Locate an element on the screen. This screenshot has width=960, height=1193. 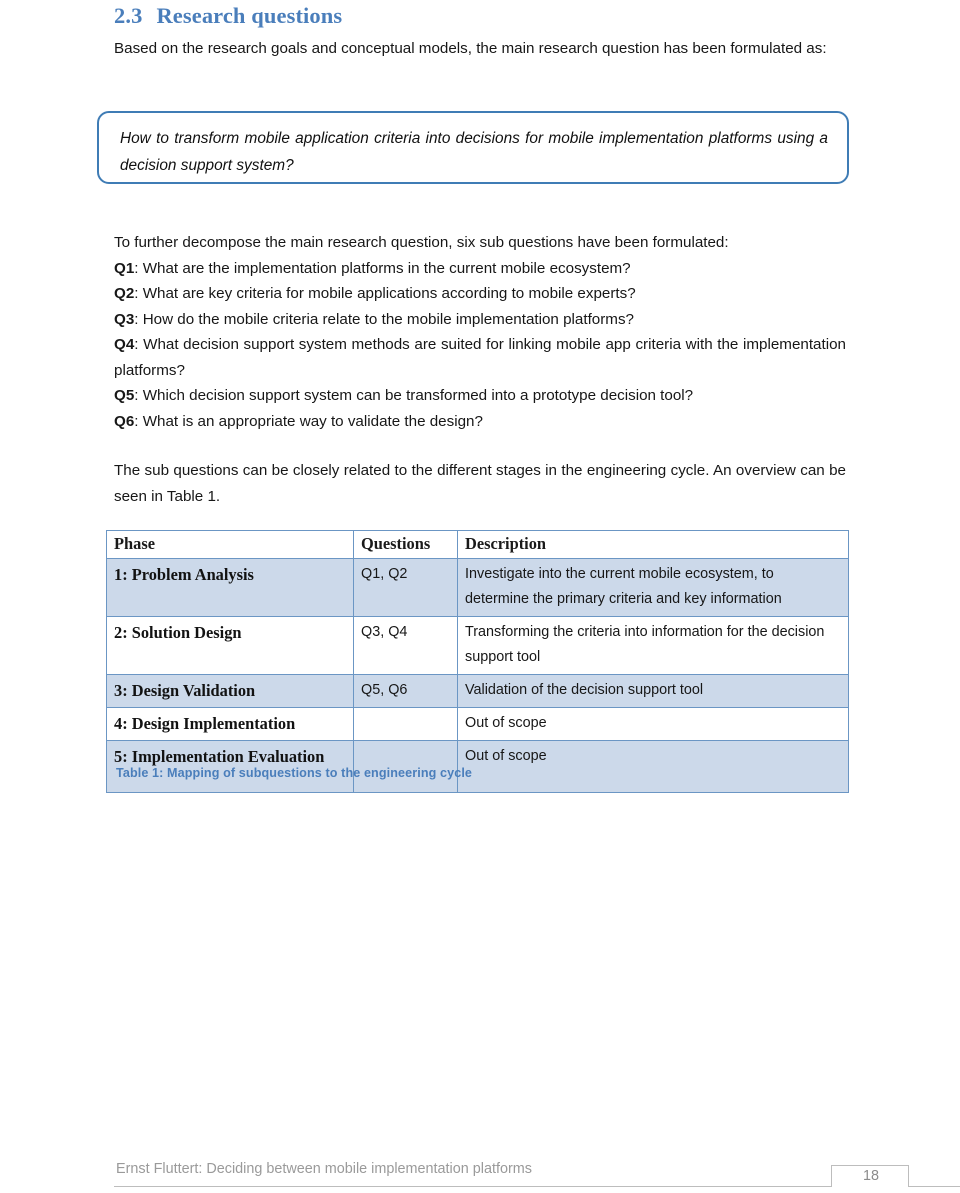
column-header-questions: Questions is located at coordinates (405, 544).